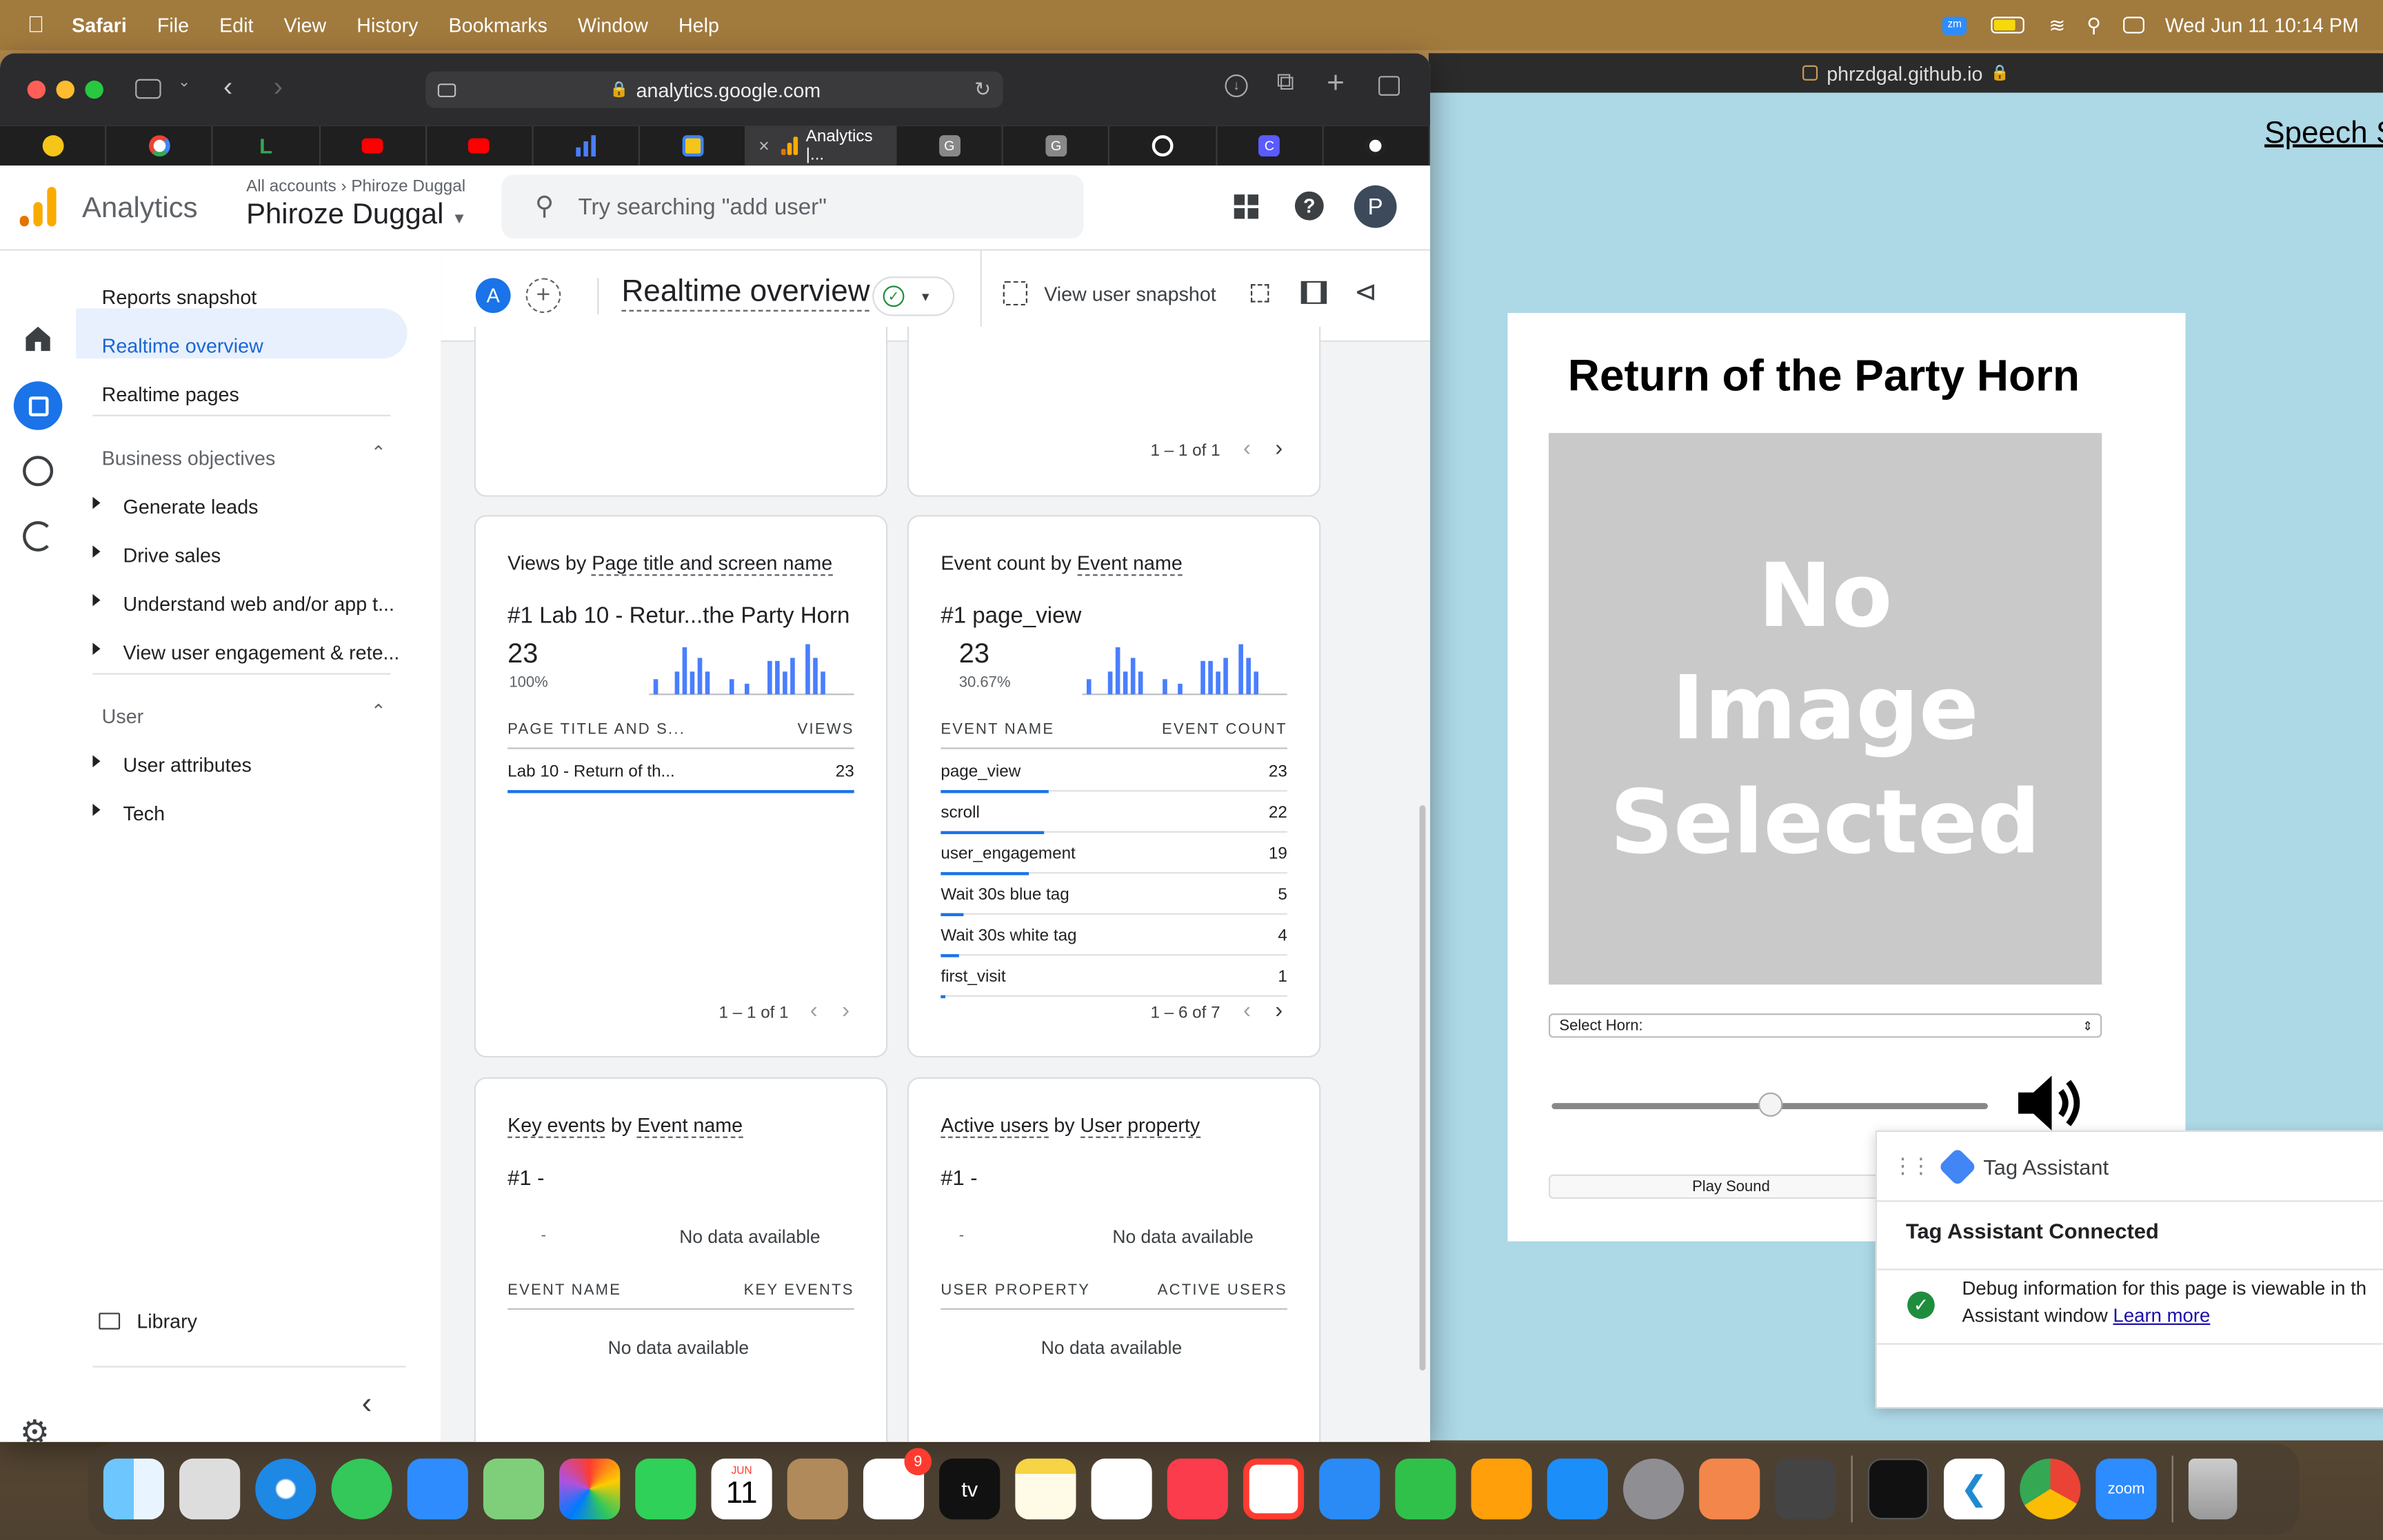 The width and height of the screenshot is (2383, 1540). I want to click on learn-more-link: Learn more, so click(2161, 1316).